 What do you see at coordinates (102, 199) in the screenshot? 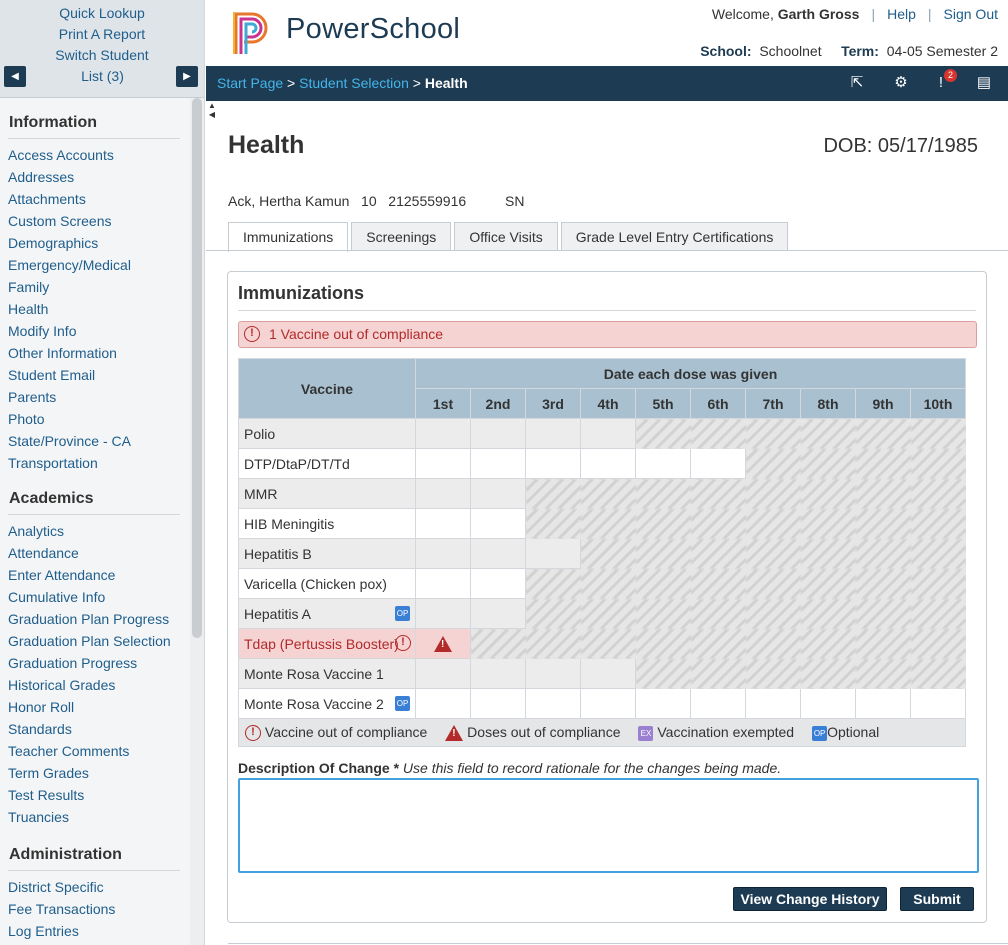
I see `sidebar-item-attachments: Attachments` at bounding box center [102, 199].